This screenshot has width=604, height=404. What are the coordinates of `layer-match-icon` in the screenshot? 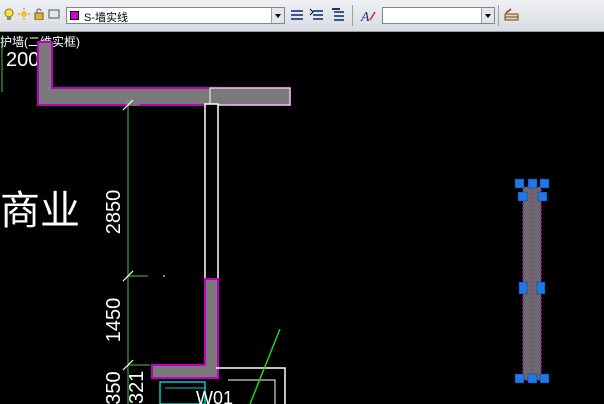 It's located at (316, 14).